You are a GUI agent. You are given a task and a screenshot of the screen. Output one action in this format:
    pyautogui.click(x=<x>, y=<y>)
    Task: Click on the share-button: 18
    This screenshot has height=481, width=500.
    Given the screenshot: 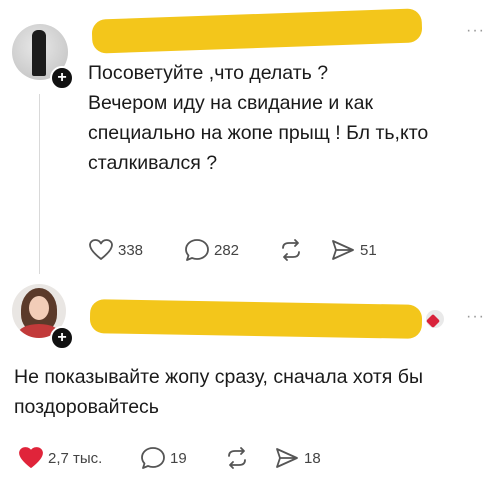 What is the action you would take?
    pyautogui.click(x=309, y=458)
    